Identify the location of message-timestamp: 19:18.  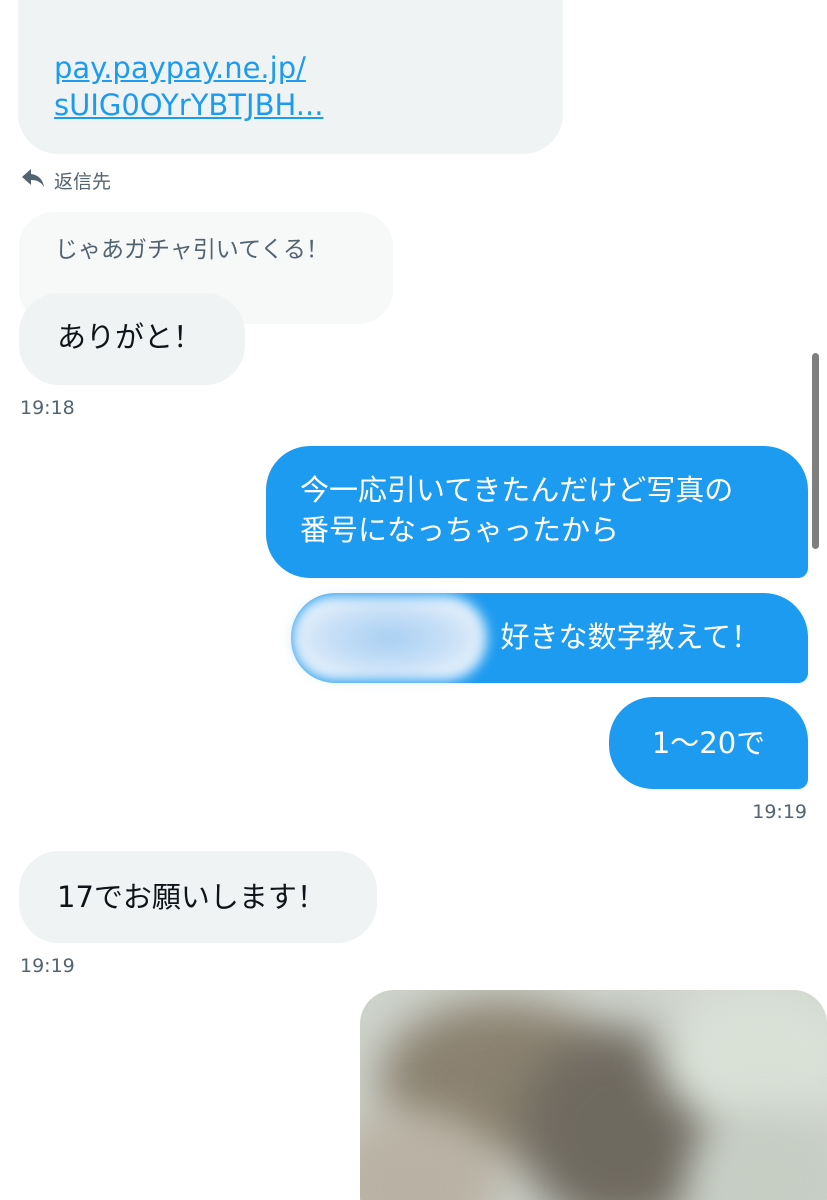
(47, 408).